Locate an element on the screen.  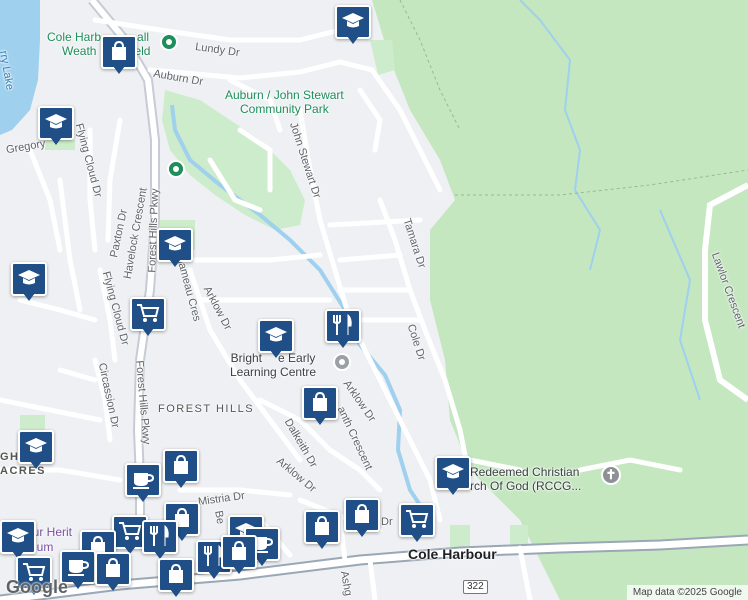
community-park-label: Auburn / John Stewart Community Park is located at coordinates (284, 102).